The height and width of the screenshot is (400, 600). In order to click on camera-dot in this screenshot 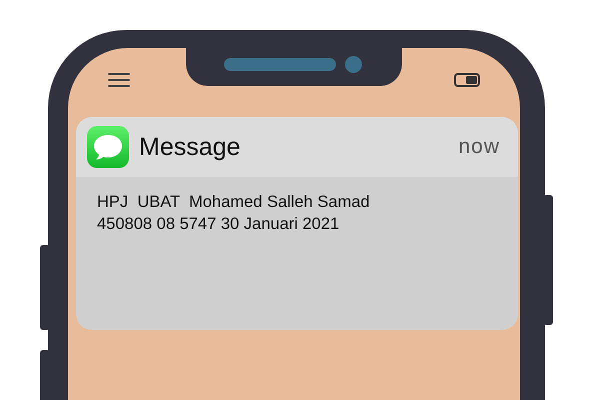, I will do `click(353, 64)`.